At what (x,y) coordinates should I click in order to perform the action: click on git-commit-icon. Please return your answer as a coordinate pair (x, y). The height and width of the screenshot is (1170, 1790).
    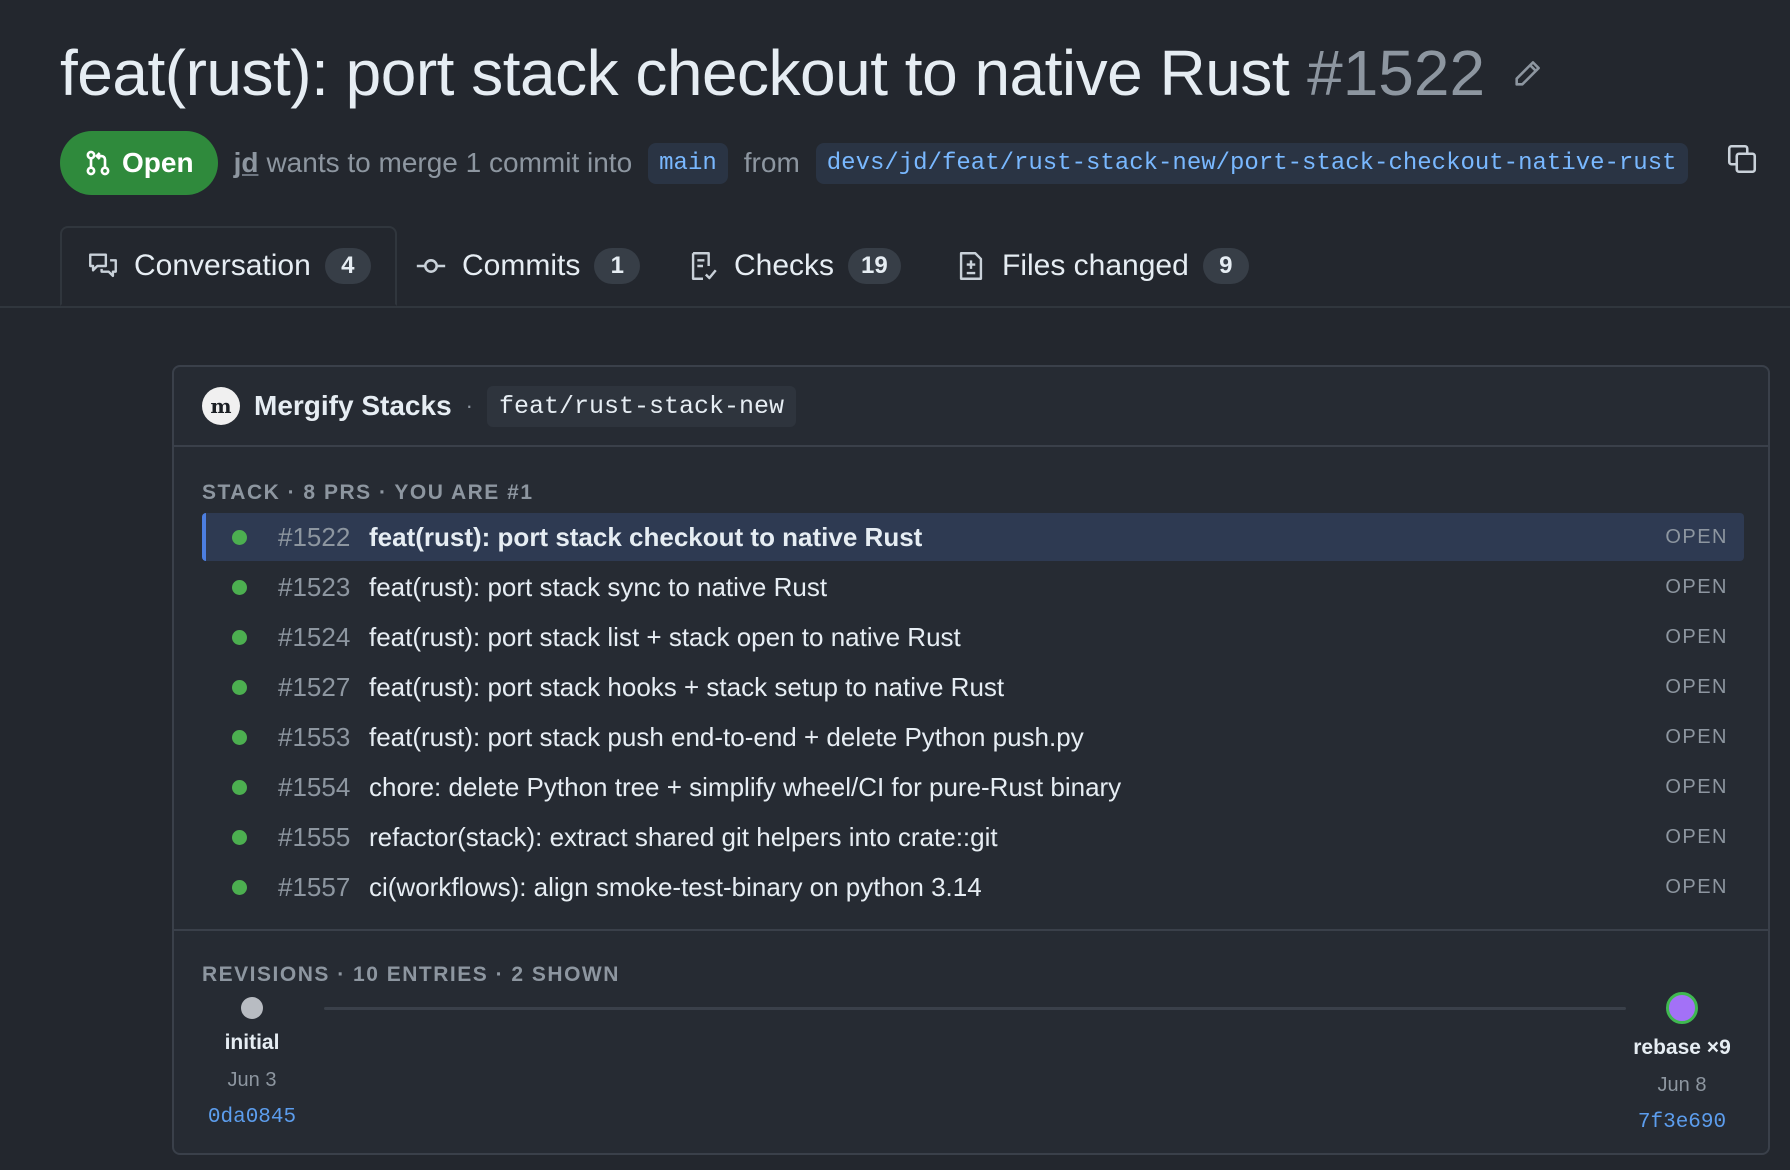
    Looking at the image, I should click on (431, 266).